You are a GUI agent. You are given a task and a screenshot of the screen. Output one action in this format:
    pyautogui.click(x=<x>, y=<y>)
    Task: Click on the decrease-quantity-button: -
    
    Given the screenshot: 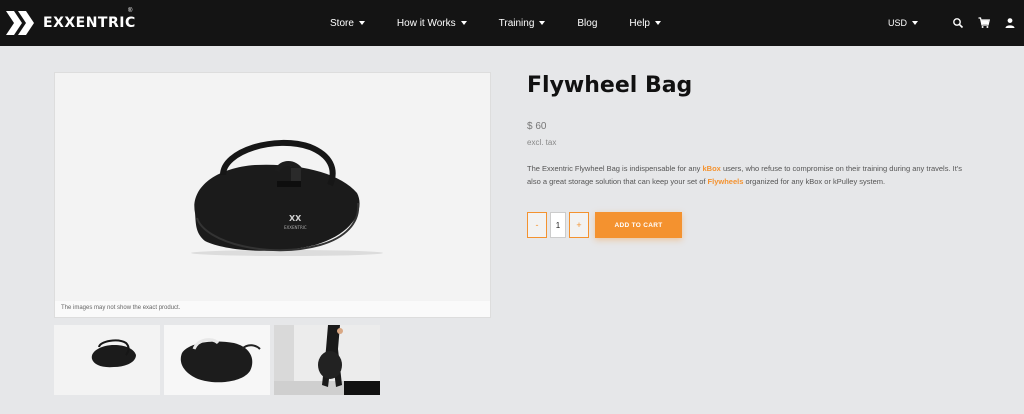 What is the action you would take?
    pyautogui.click(x=537, y=225)
    